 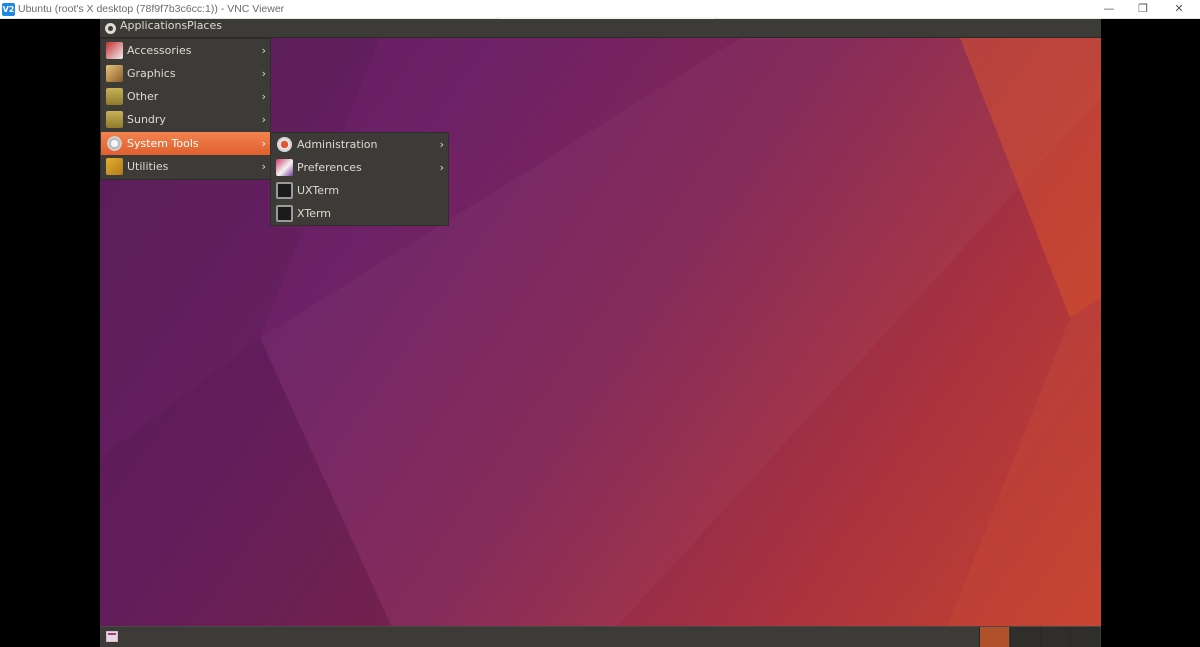 What do you see at coordinates (8, 9) in the screenshot?
I see `vnc-viewer-icon: V2` at bounding box center [8, 9].